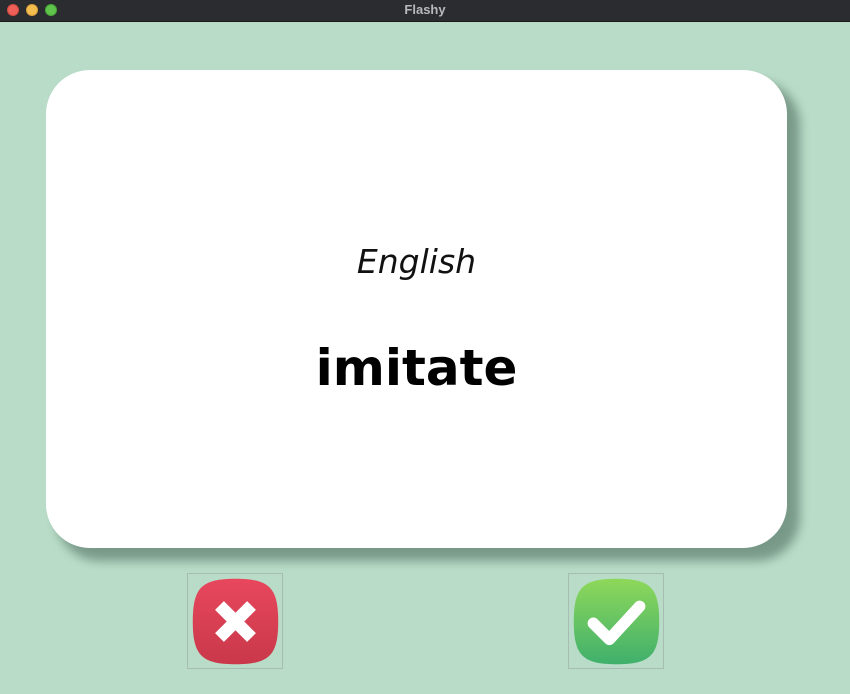 This screenshot has width=850, height=694. I want to click on window-titlebar: Flashy, so click(425, 11).